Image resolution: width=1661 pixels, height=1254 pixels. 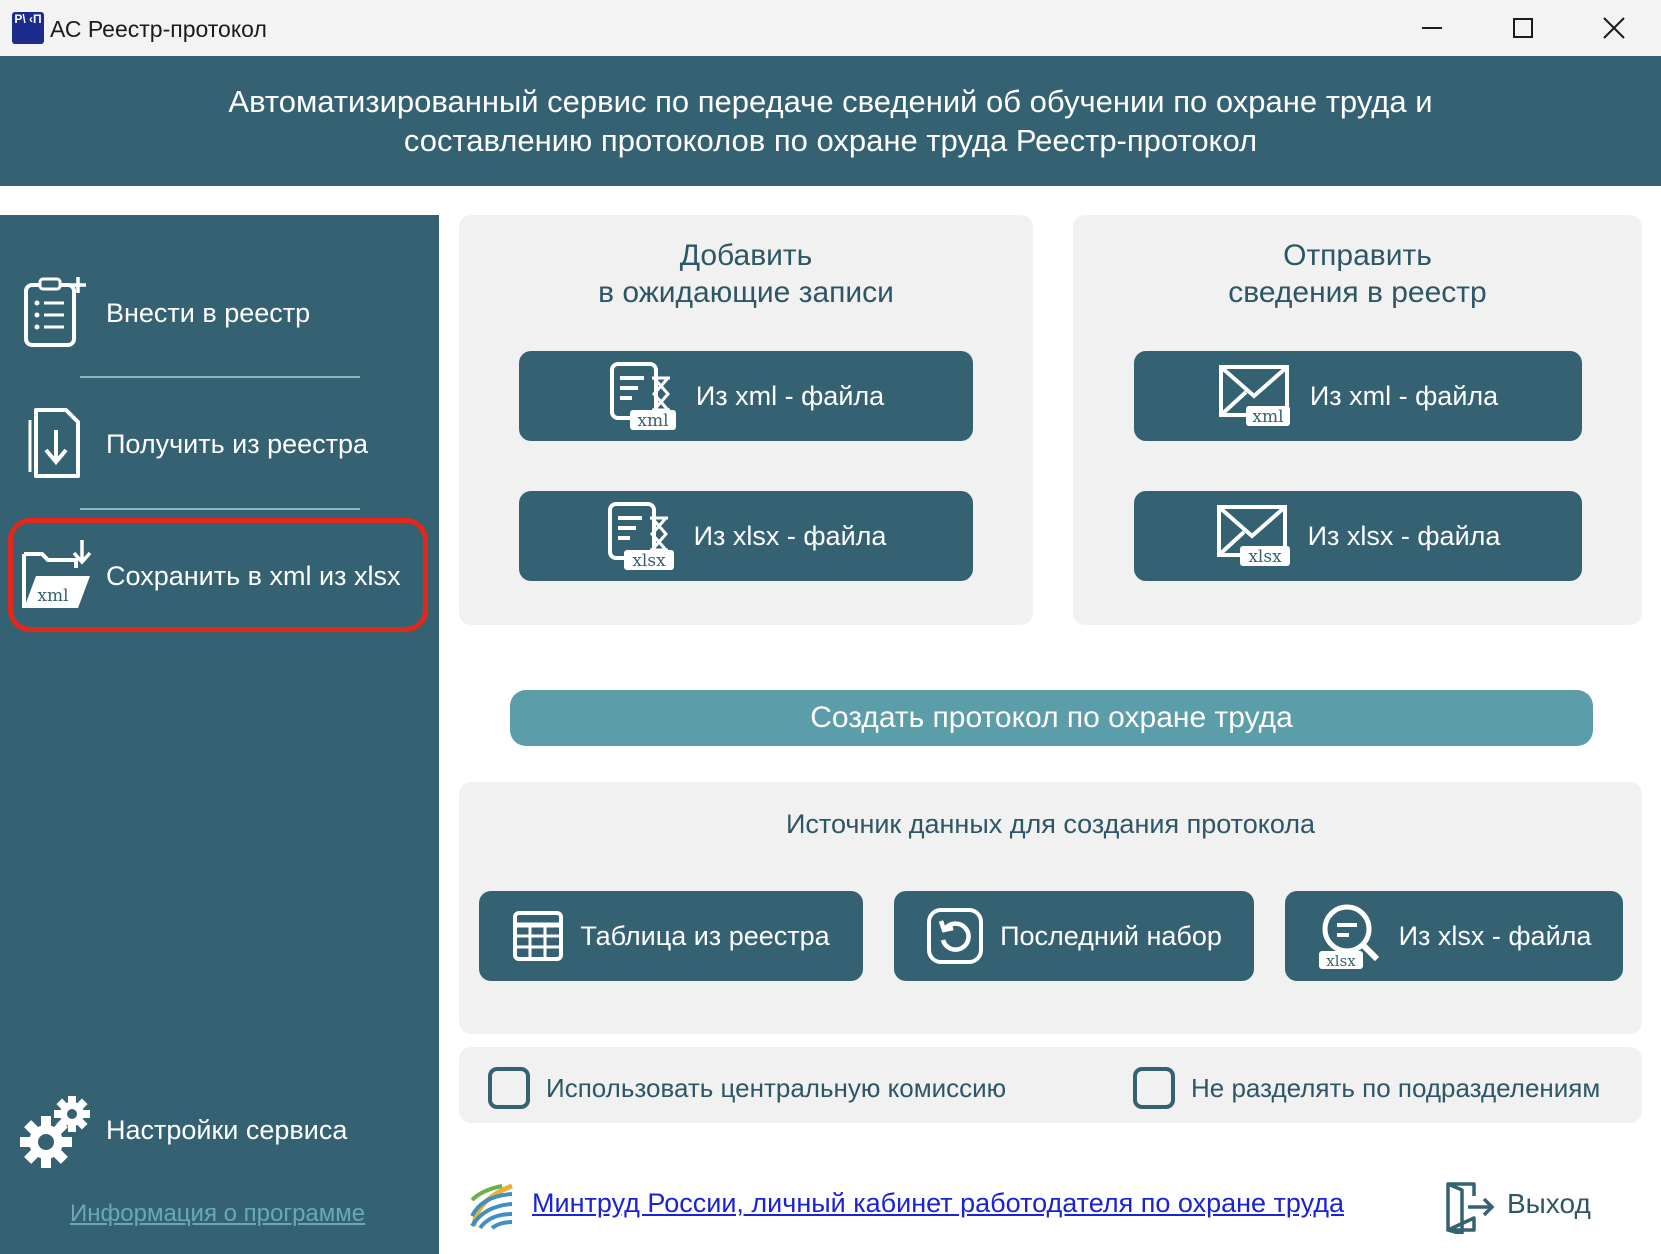 What do you see at coordinates (1348, 937) in the screenshot?
I see `search-xlsx-icon: xlsx` at bounding box center [1348, 937].